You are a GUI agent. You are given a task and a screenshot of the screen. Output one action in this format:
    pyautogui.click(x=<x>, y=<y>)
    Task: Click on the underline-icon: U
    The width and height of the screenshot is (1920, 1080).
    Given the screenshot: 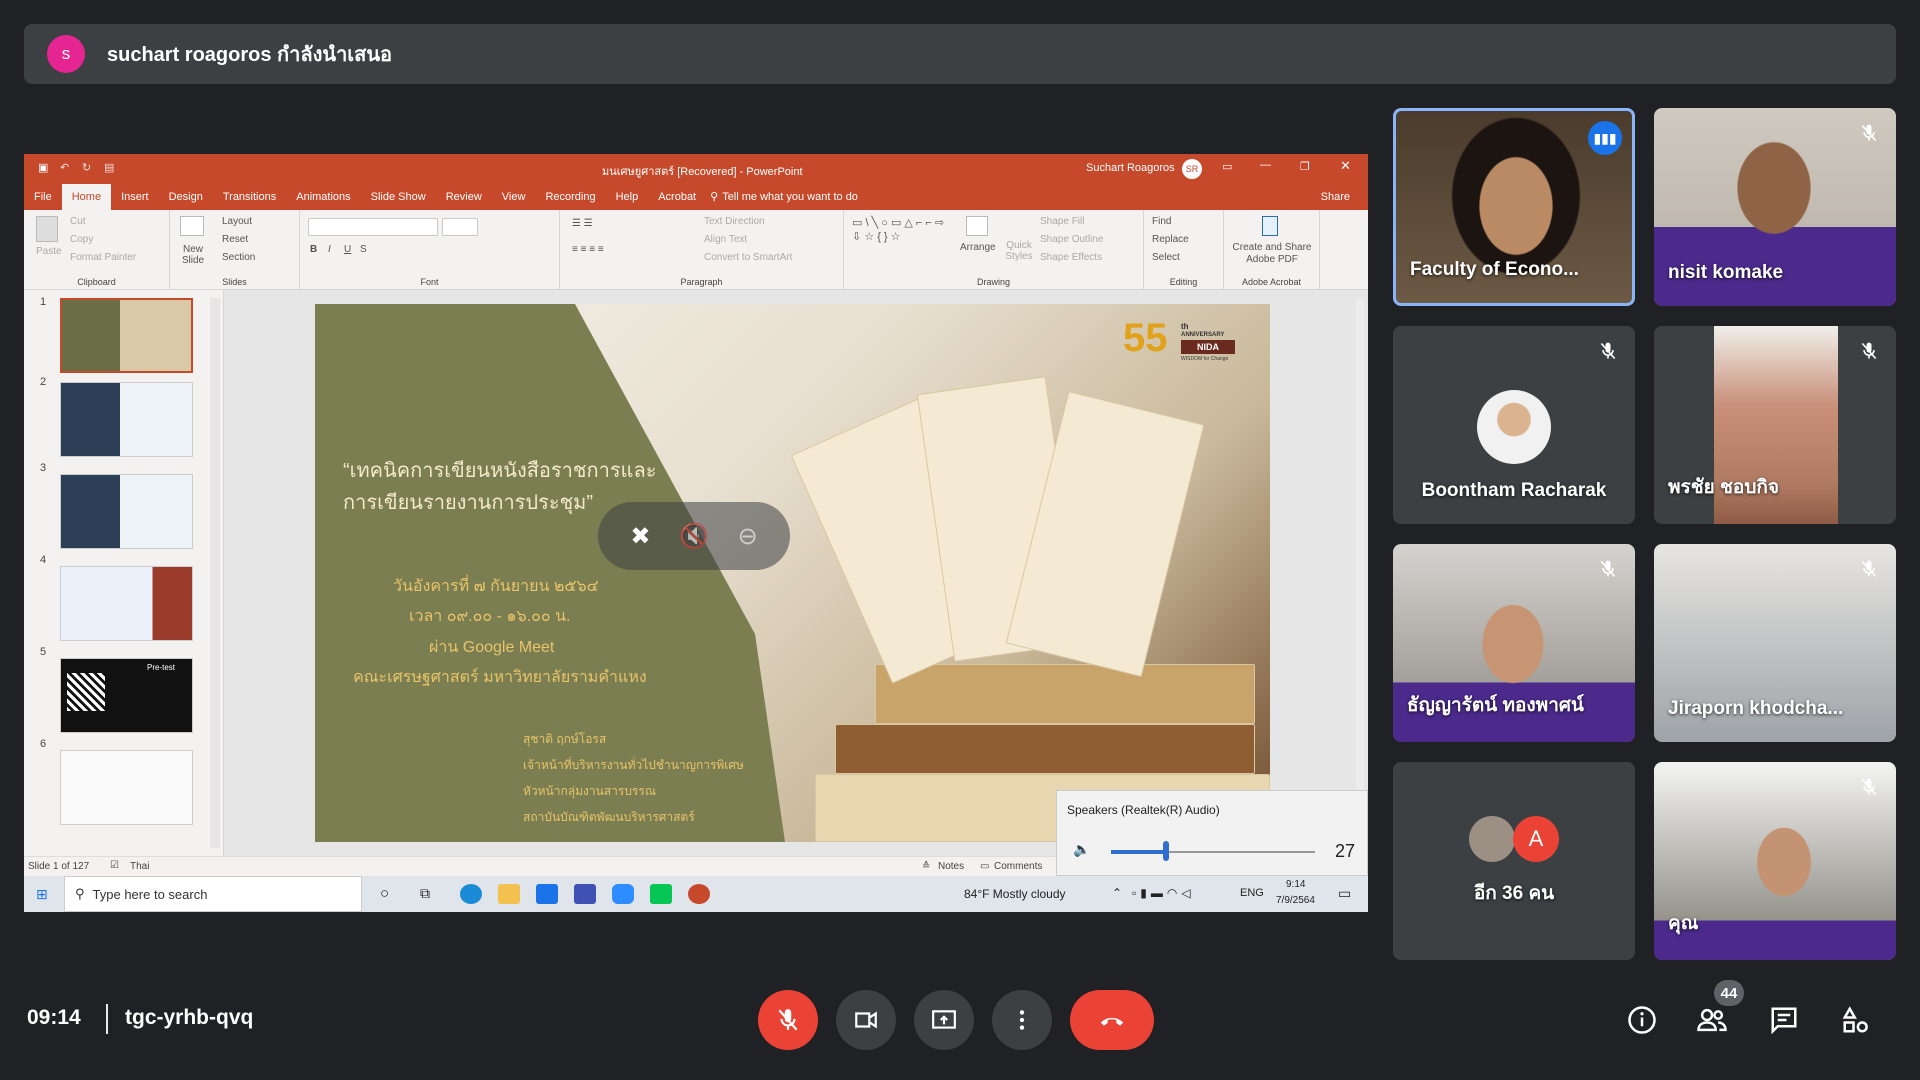 What is the action you would take?
    pyautogui.click(x=347, y=249)
    